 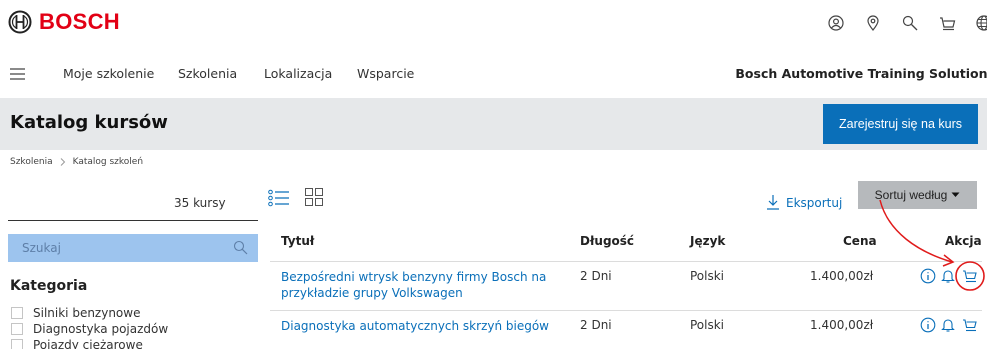 What do you see at coordinates (911, 195) in the screenshot?
I see `sort-label: Sortuj według` at bounding box center [911, 195].